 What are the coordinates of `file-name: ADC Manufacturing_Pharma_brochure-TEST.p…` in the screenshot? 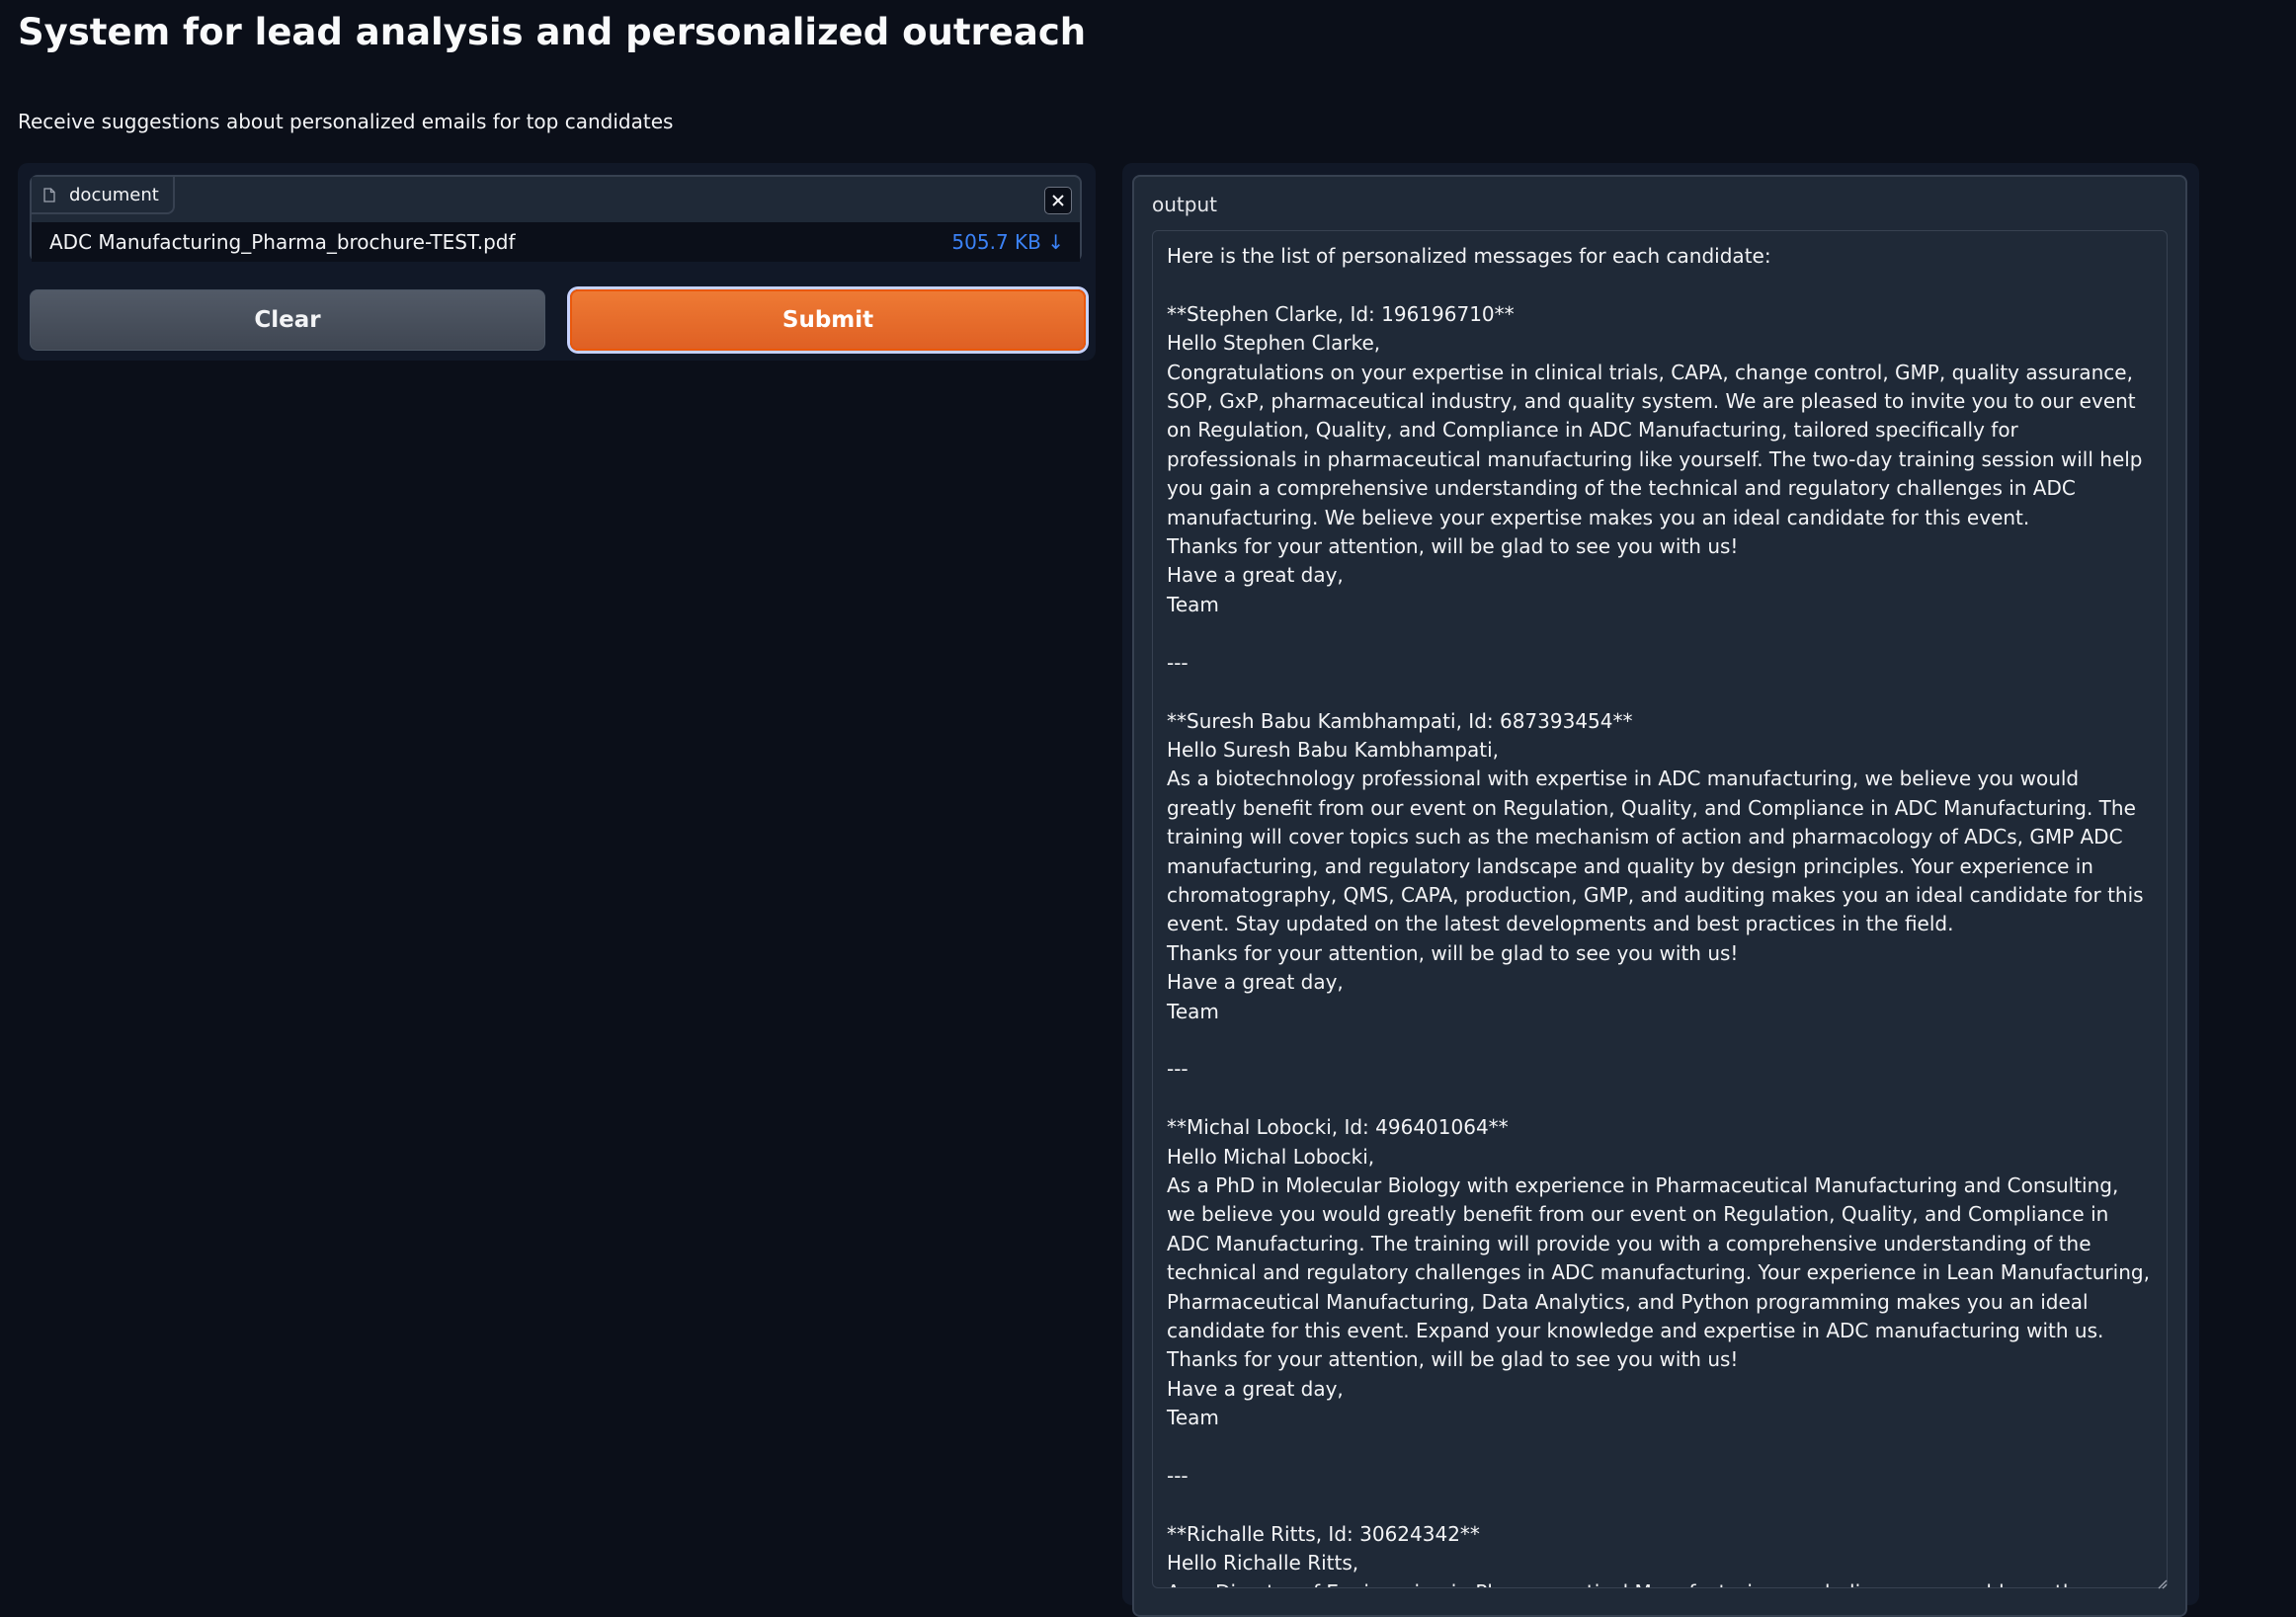 It's located at (282, 242).